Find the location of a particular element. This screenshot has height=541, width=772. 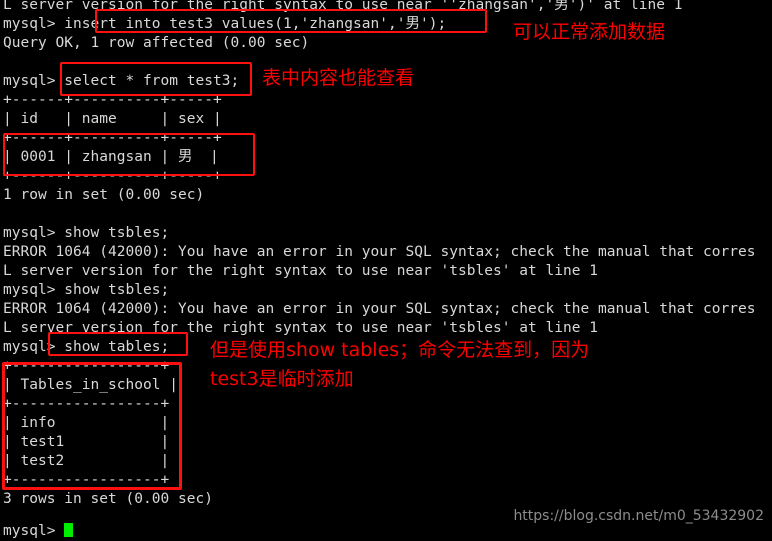

terminal-prompt: mysql> is located at coordinates (38, 531).